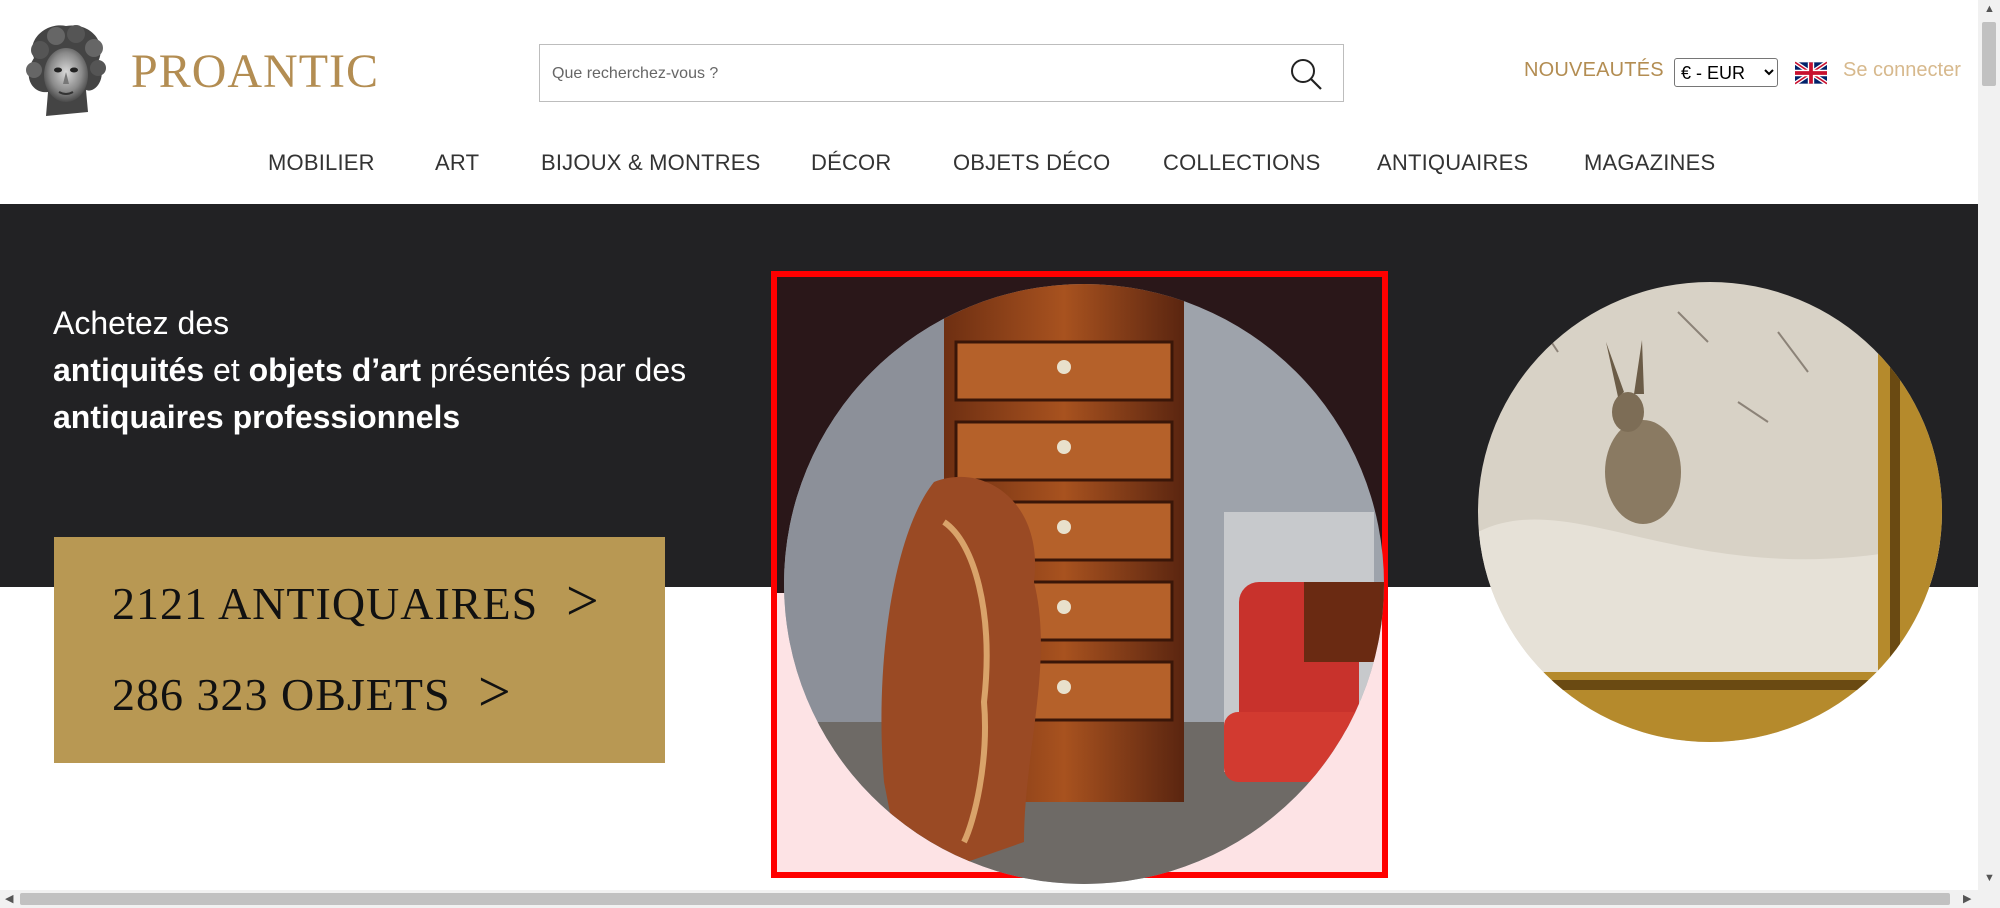 Image resolution: width=2000 pixels, height=908 pixels. What do you see at coordinates (9, 898) in the screenshot?
I see `scroll-left-icon: ◀` at bounding box center [9, 898].